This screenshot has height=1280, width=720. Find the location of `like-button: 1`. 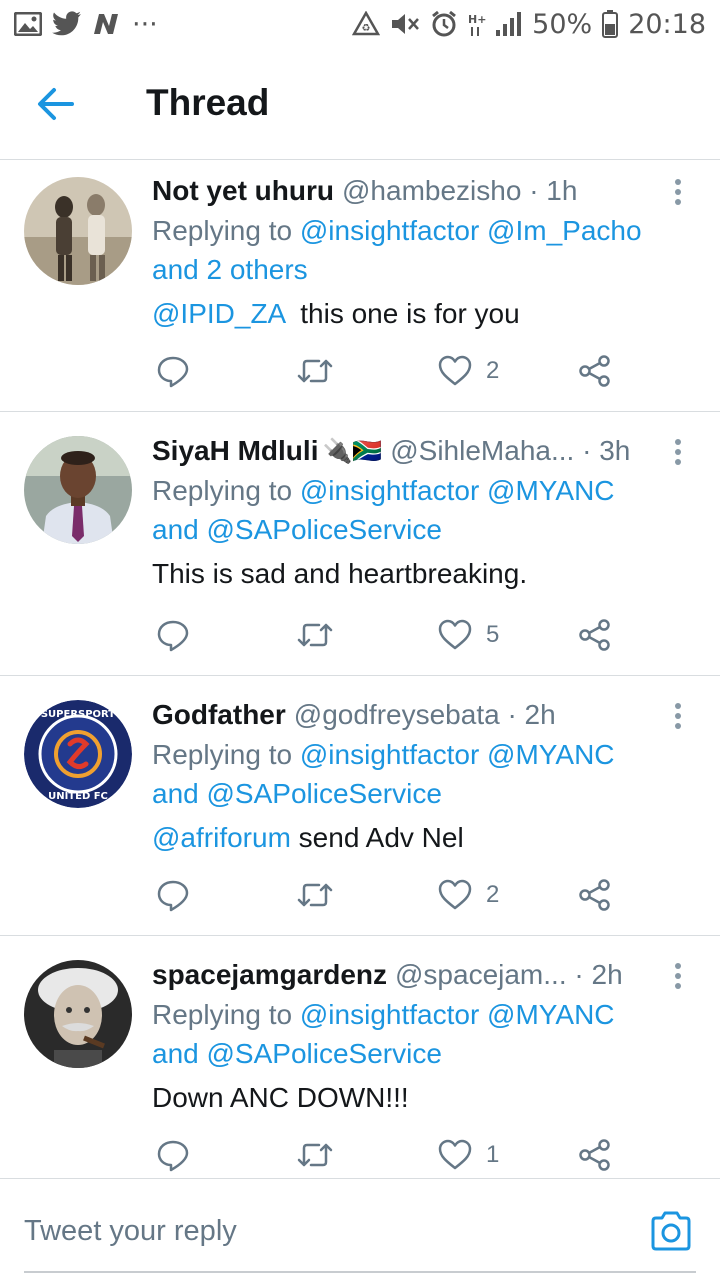

like-button: 1 is located at coordinates (468, 1155).